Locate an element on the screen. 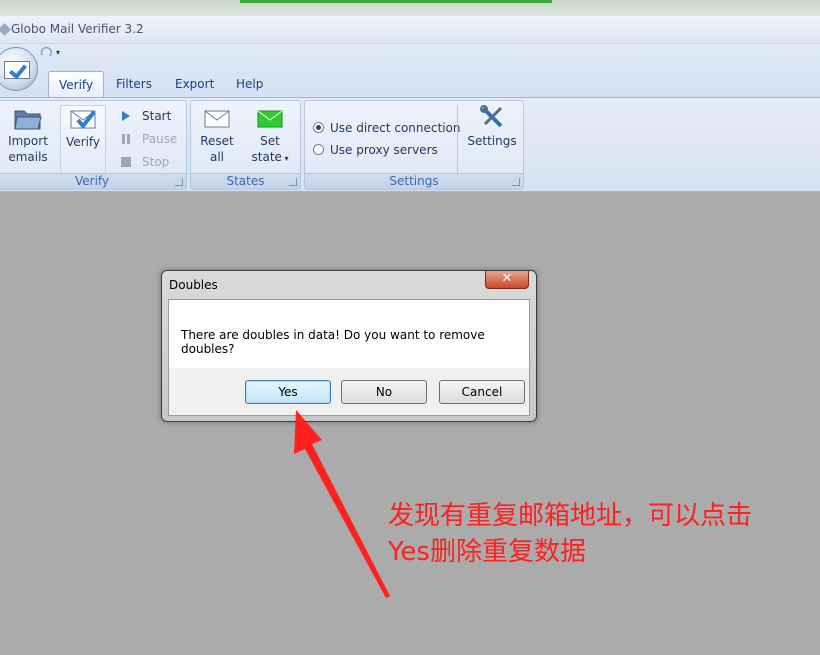  annotation-line1: 发现有重复邮箱地址，可以点击 is located at coordinates (570, 516).